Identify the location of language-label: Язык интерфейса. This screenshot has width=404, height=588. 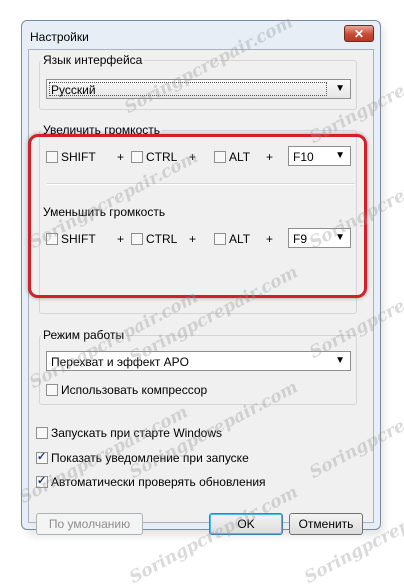
(93, 60).